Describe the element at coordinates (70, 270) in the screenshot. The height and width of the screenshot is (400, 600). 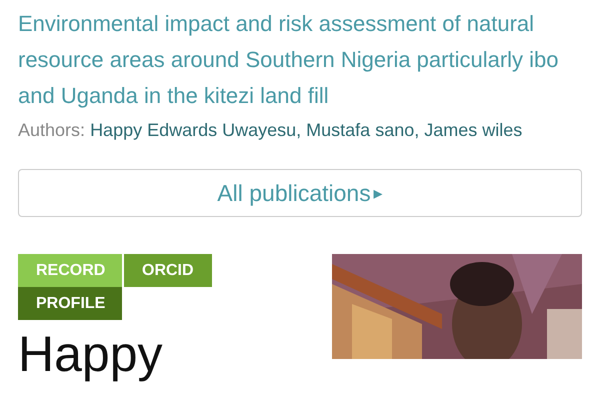
I see `profile-tag: RECORD` at that location.